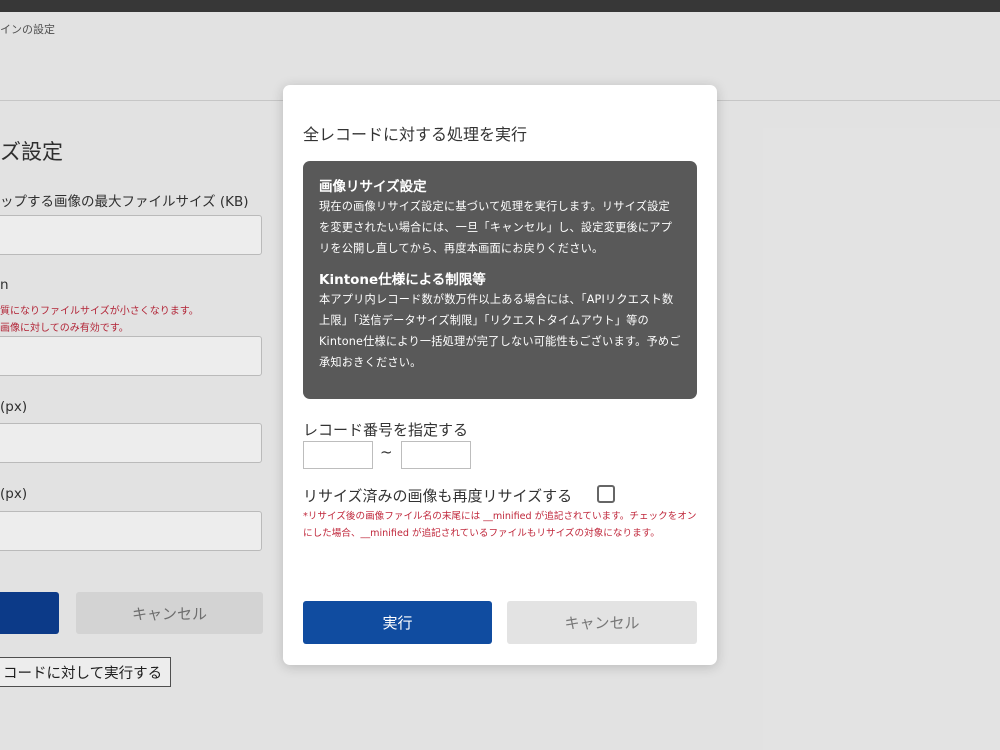 Image resolution: width=1000 pixels, height=750 pixels. I want to click on resize-again-label: リサイズ済みの画像も再度リサイズする, so click(438, 496).